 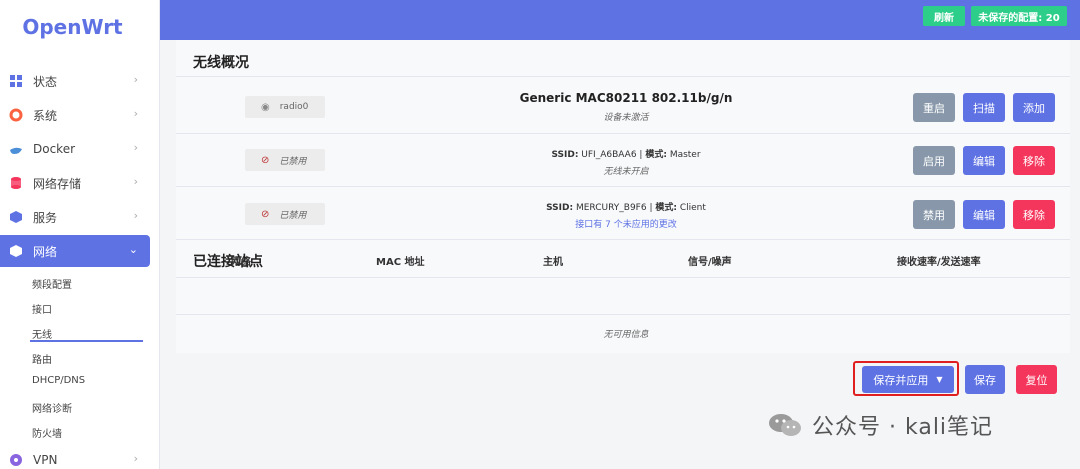 What do you see at coordinates (400, 262) in the screenshot?
I see `column-header-mac: MAC 地址` at bounding box center [400, 262].